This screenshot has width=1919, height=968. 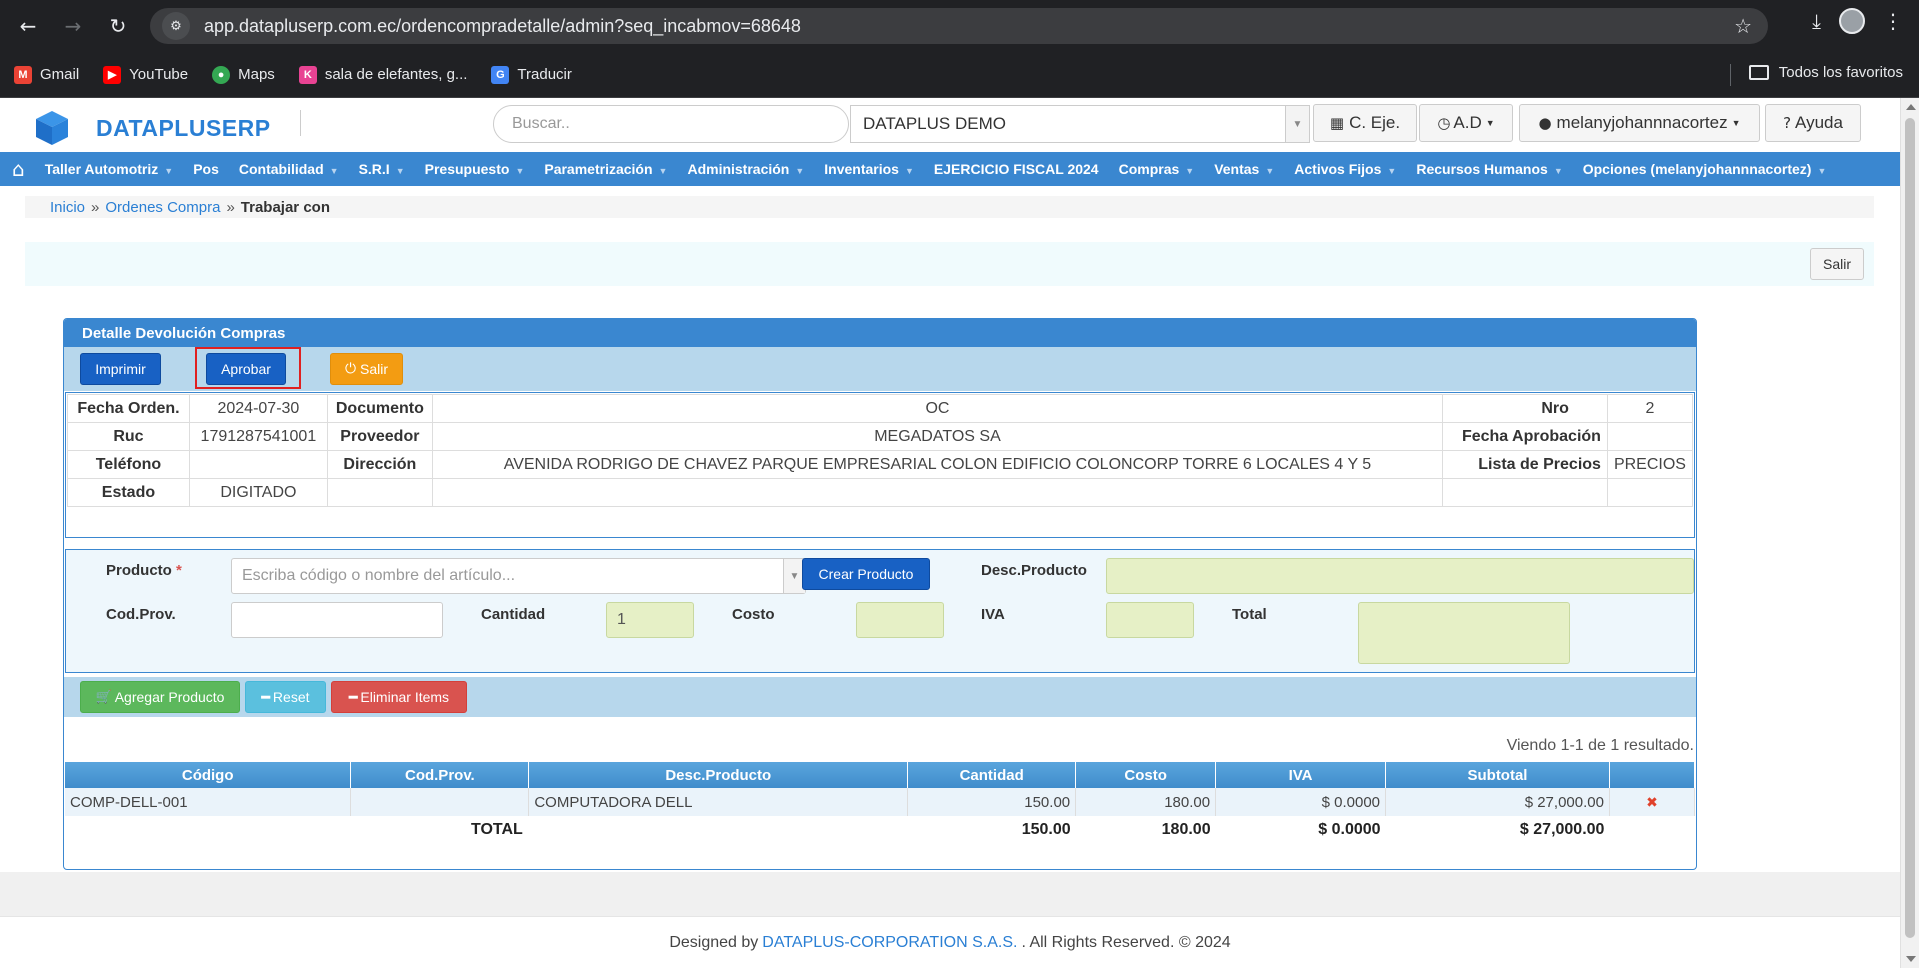 I want to click on delete-icon: ✖, so click(x=1652, y=803).